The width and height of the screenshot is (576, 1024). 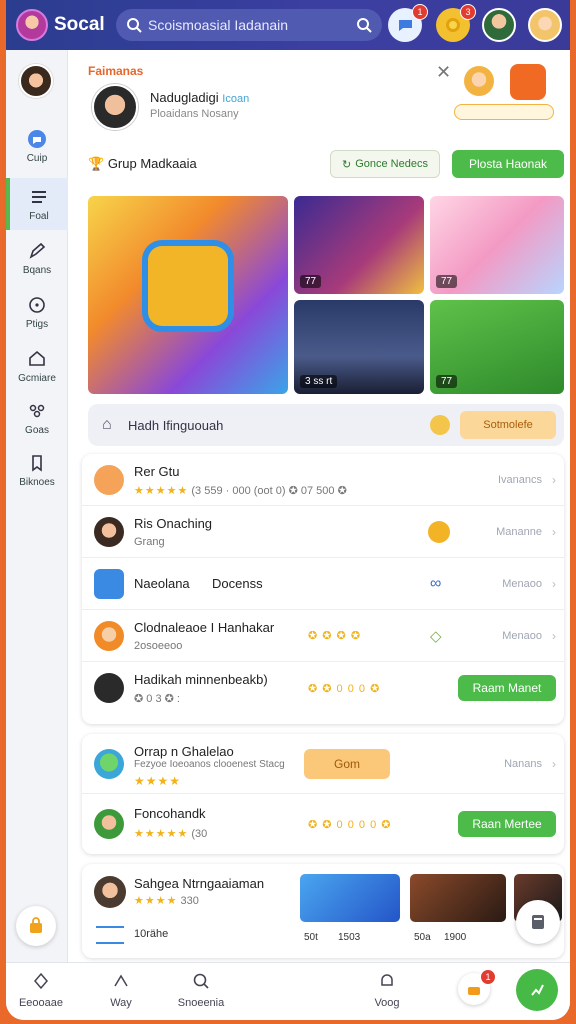 What do you see at coordinates (218, 25) in the screenshot?
I see `search-text: Scoismoasial Iadanain` at bounding box center [218, 25].